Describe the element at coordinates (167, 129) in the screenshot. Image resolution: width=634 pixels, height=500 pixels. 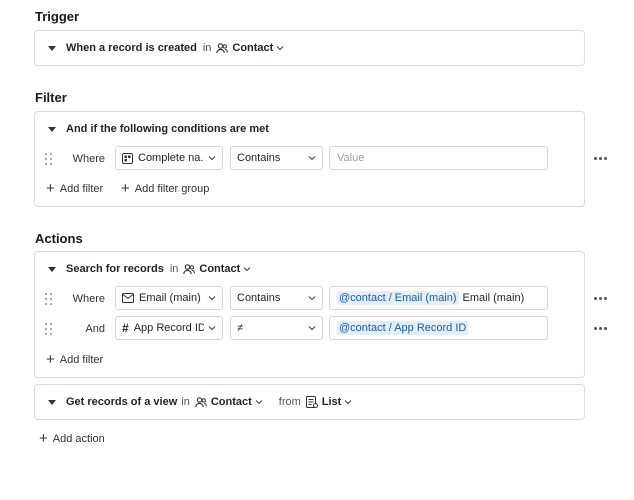
I see `filter-header: And if the following conditions are met` at that location.